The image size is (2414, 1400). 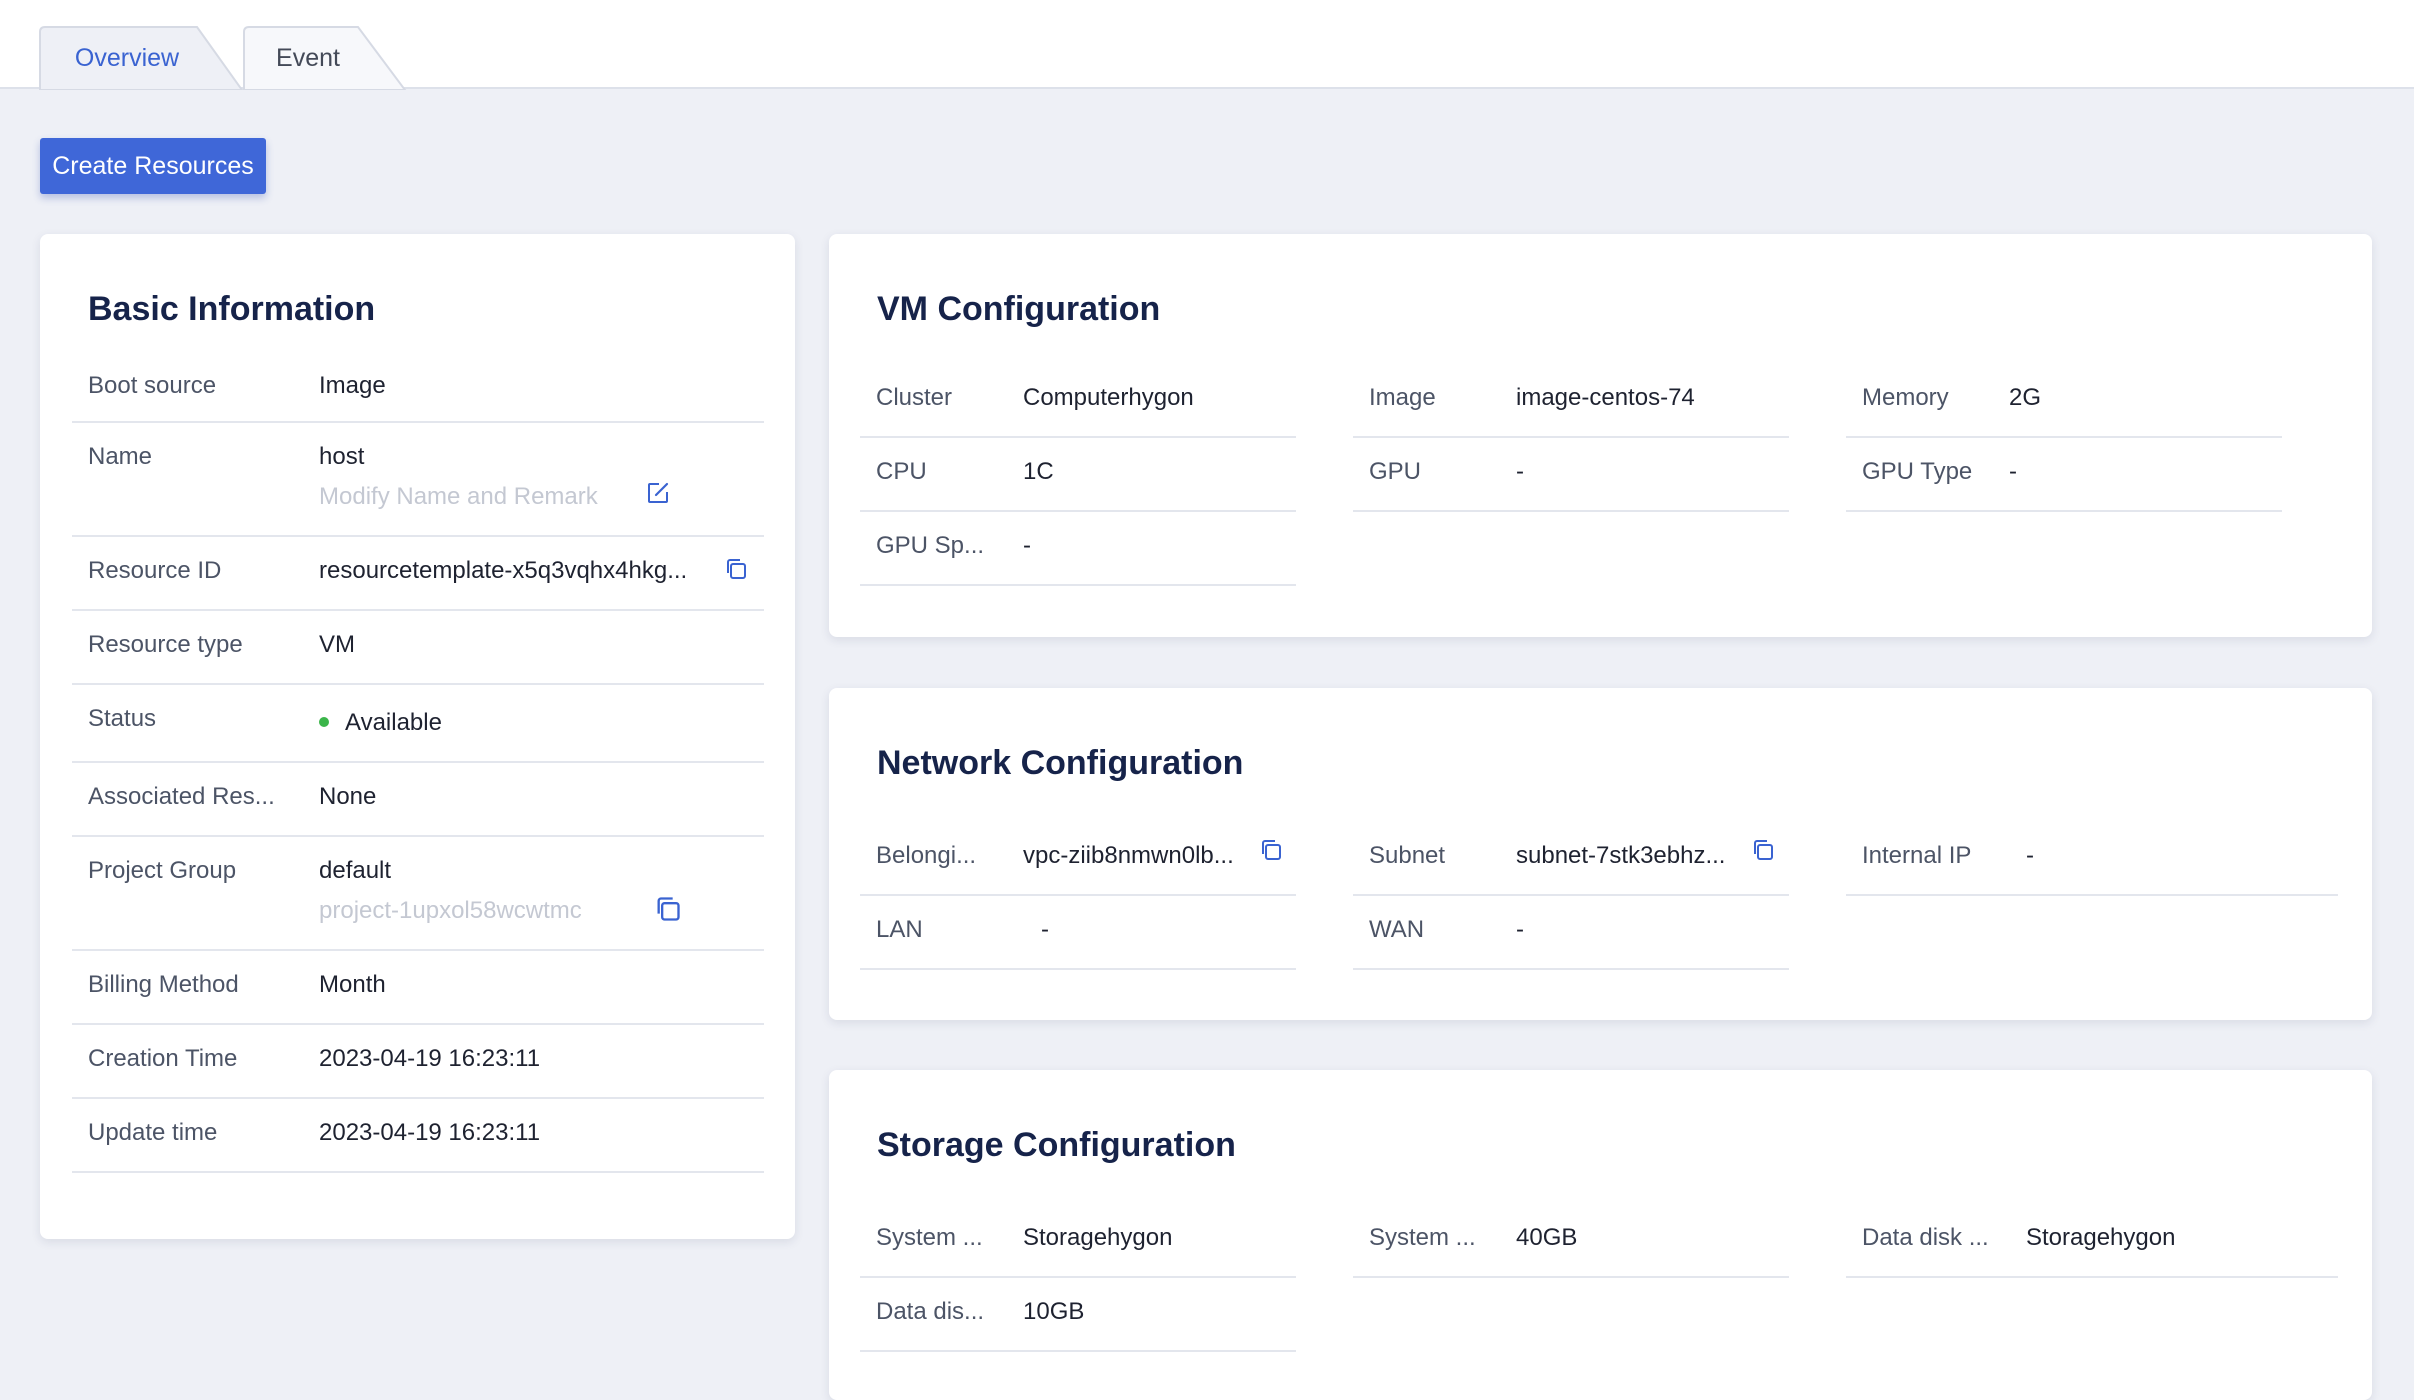 I want to click on system-size-value: 40GB, so click(x=1547, y=1237).